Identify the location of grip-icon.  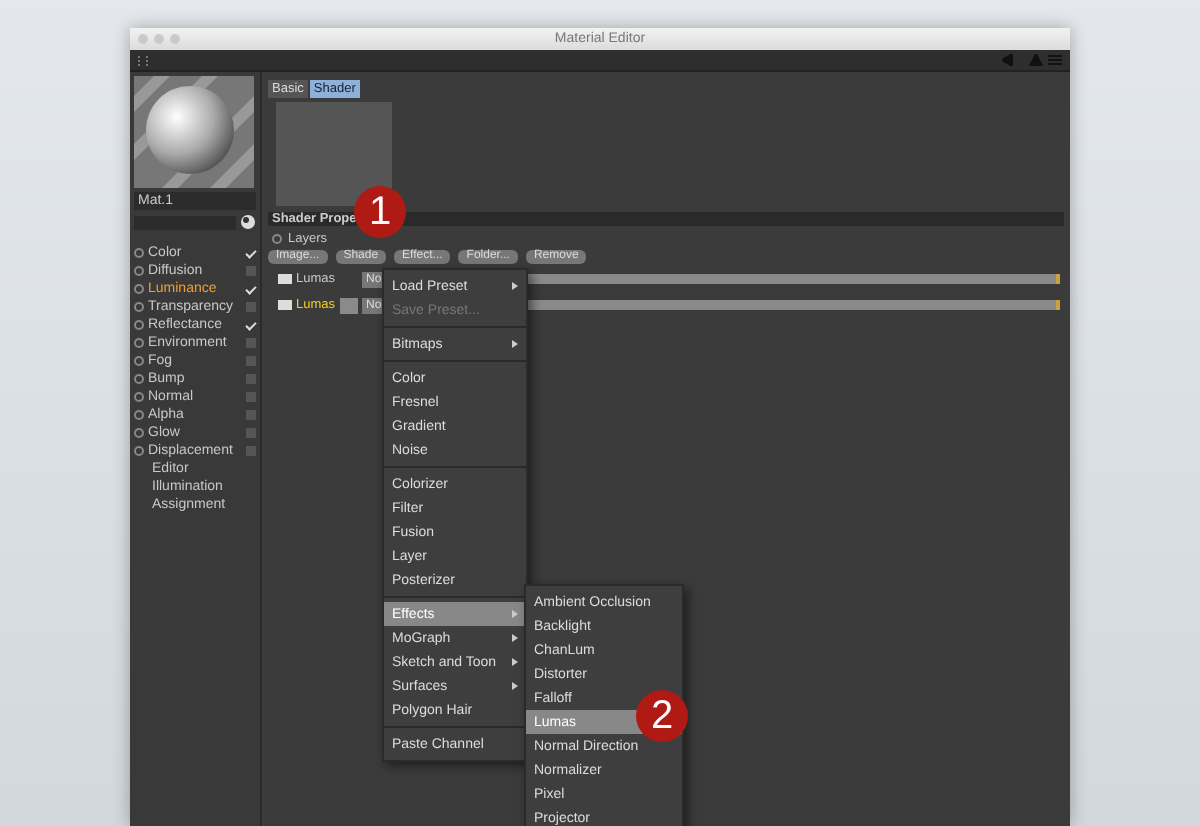
(143, 60).